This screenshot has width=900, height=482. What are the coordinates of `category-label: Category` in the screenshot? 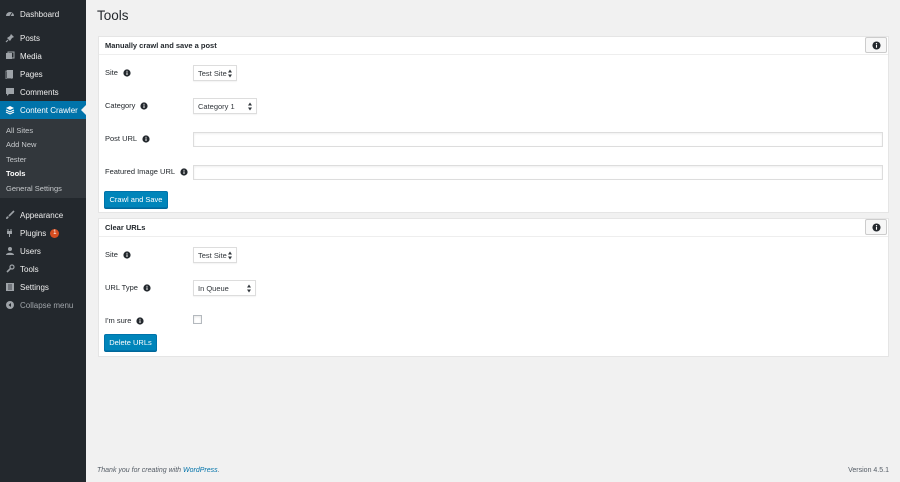 It's located at (120, 105).